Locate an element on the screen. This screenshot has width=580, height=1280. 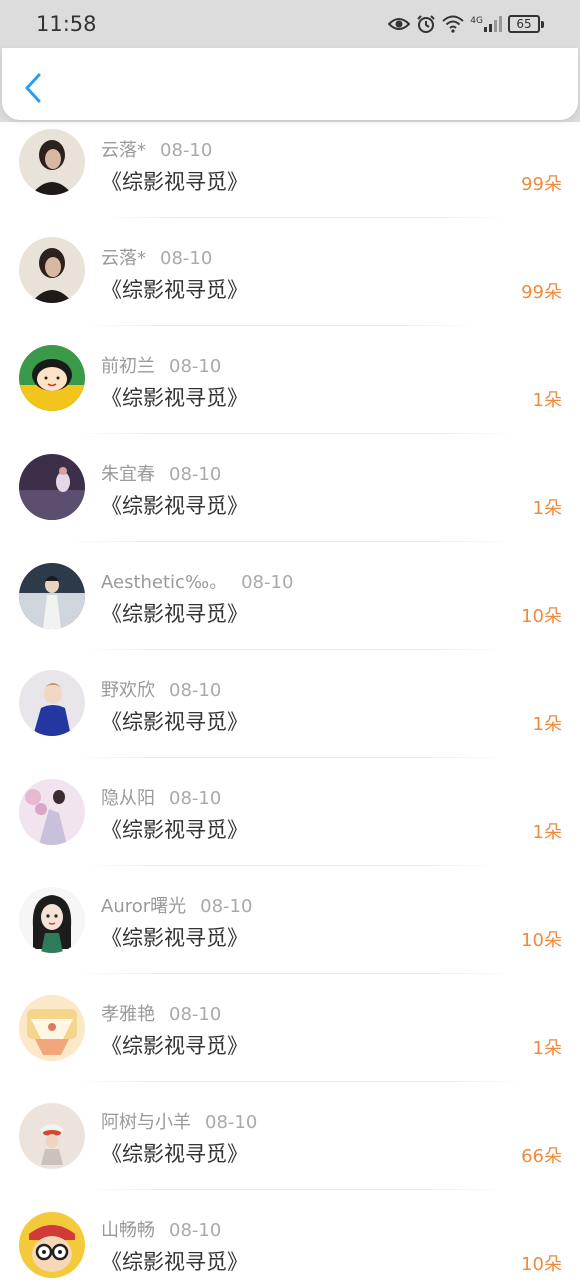
list-item: Auror曙光 08-10 《综影视寻觅》 10朵 is located at coordinates (290, 932).